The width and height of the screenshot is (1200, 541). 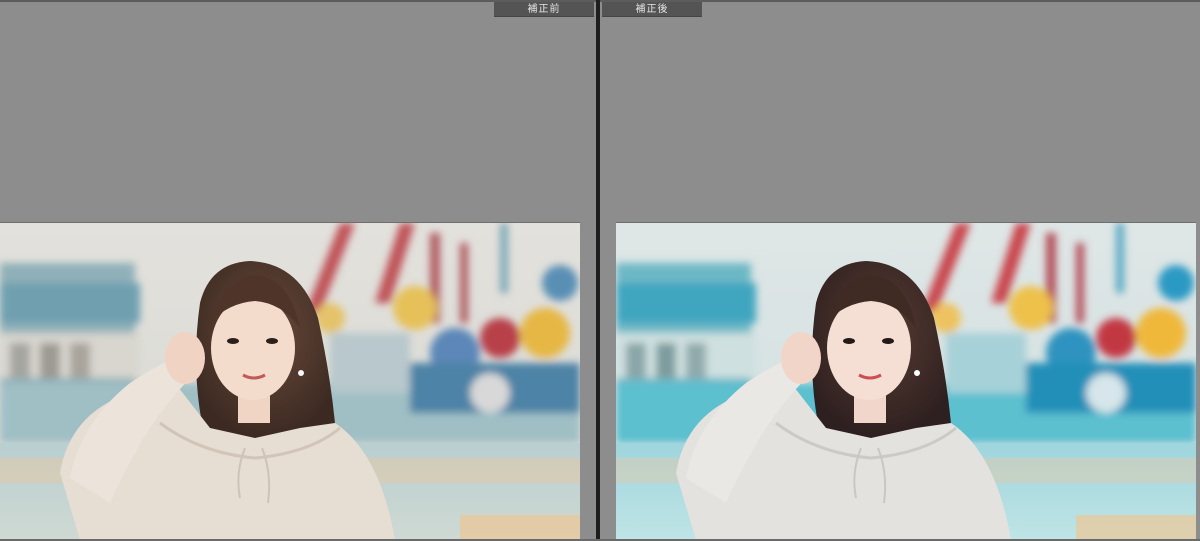 What do you see at coordinates (544, 9) in the screenshot?
I see `before-label: 補正前` at bounding box center [544, 9].